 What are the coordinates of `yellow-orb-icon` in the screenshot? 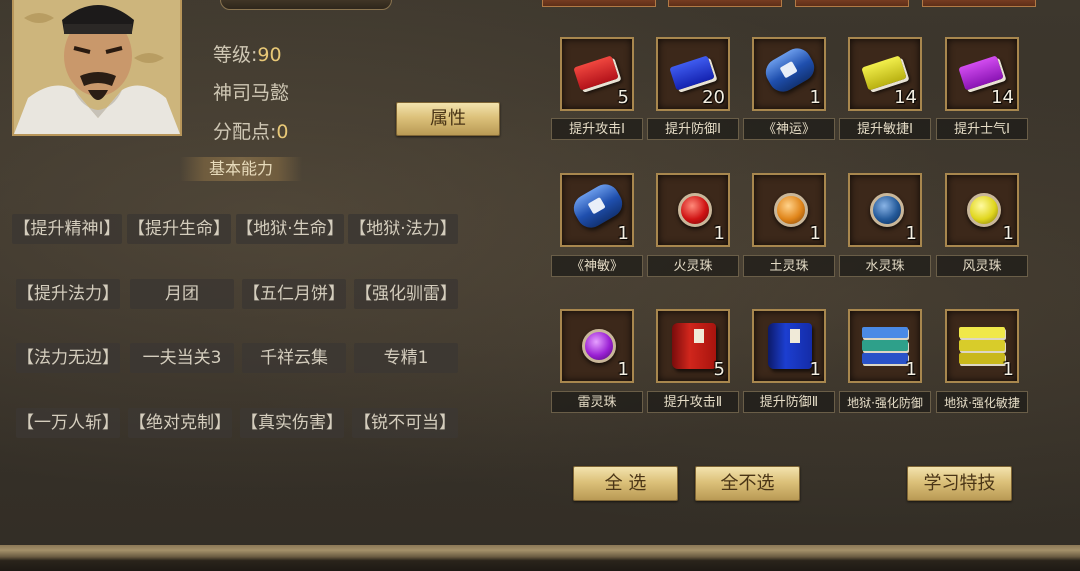 It's located at (984, 210).